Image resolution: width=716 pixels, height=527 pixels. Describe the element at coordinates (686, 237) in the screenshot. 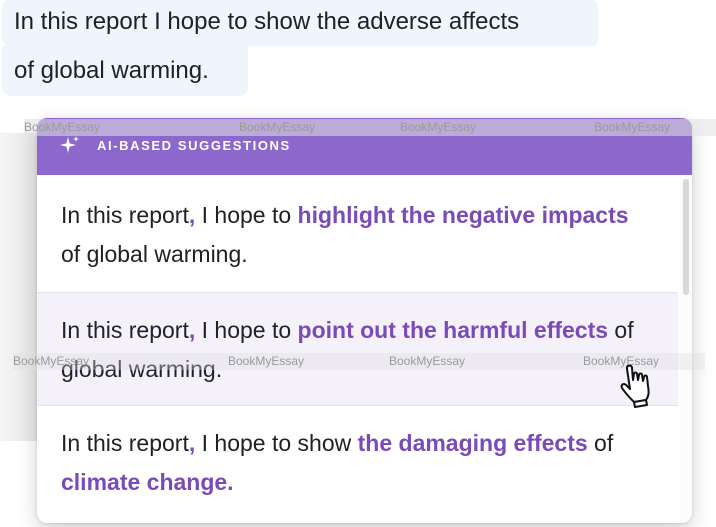

I see `scrollbar-thumb` at that location.